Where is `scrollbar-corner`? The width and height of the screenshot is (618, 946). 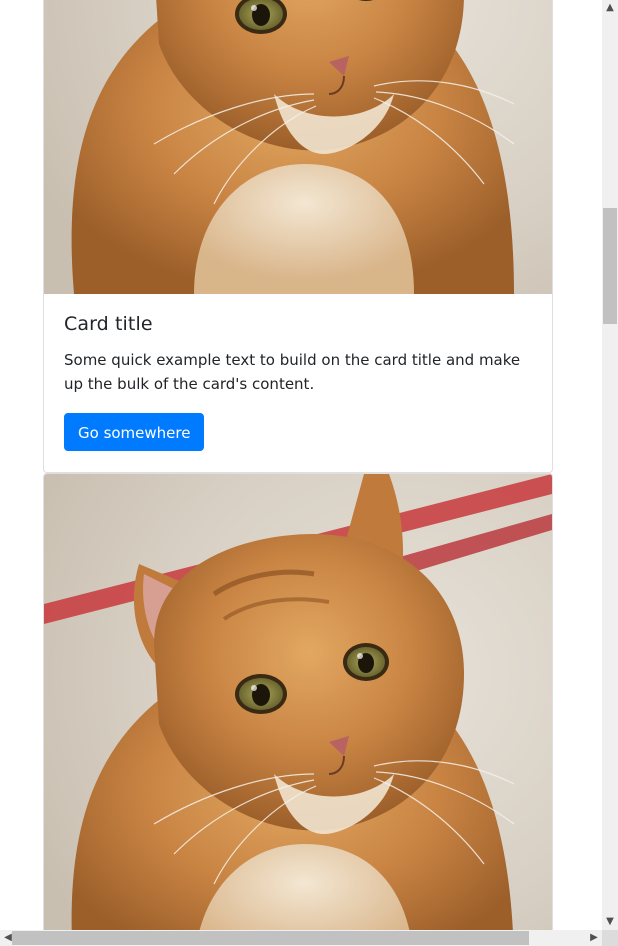 scrollbar-corner is located at coordinates (610, 938).